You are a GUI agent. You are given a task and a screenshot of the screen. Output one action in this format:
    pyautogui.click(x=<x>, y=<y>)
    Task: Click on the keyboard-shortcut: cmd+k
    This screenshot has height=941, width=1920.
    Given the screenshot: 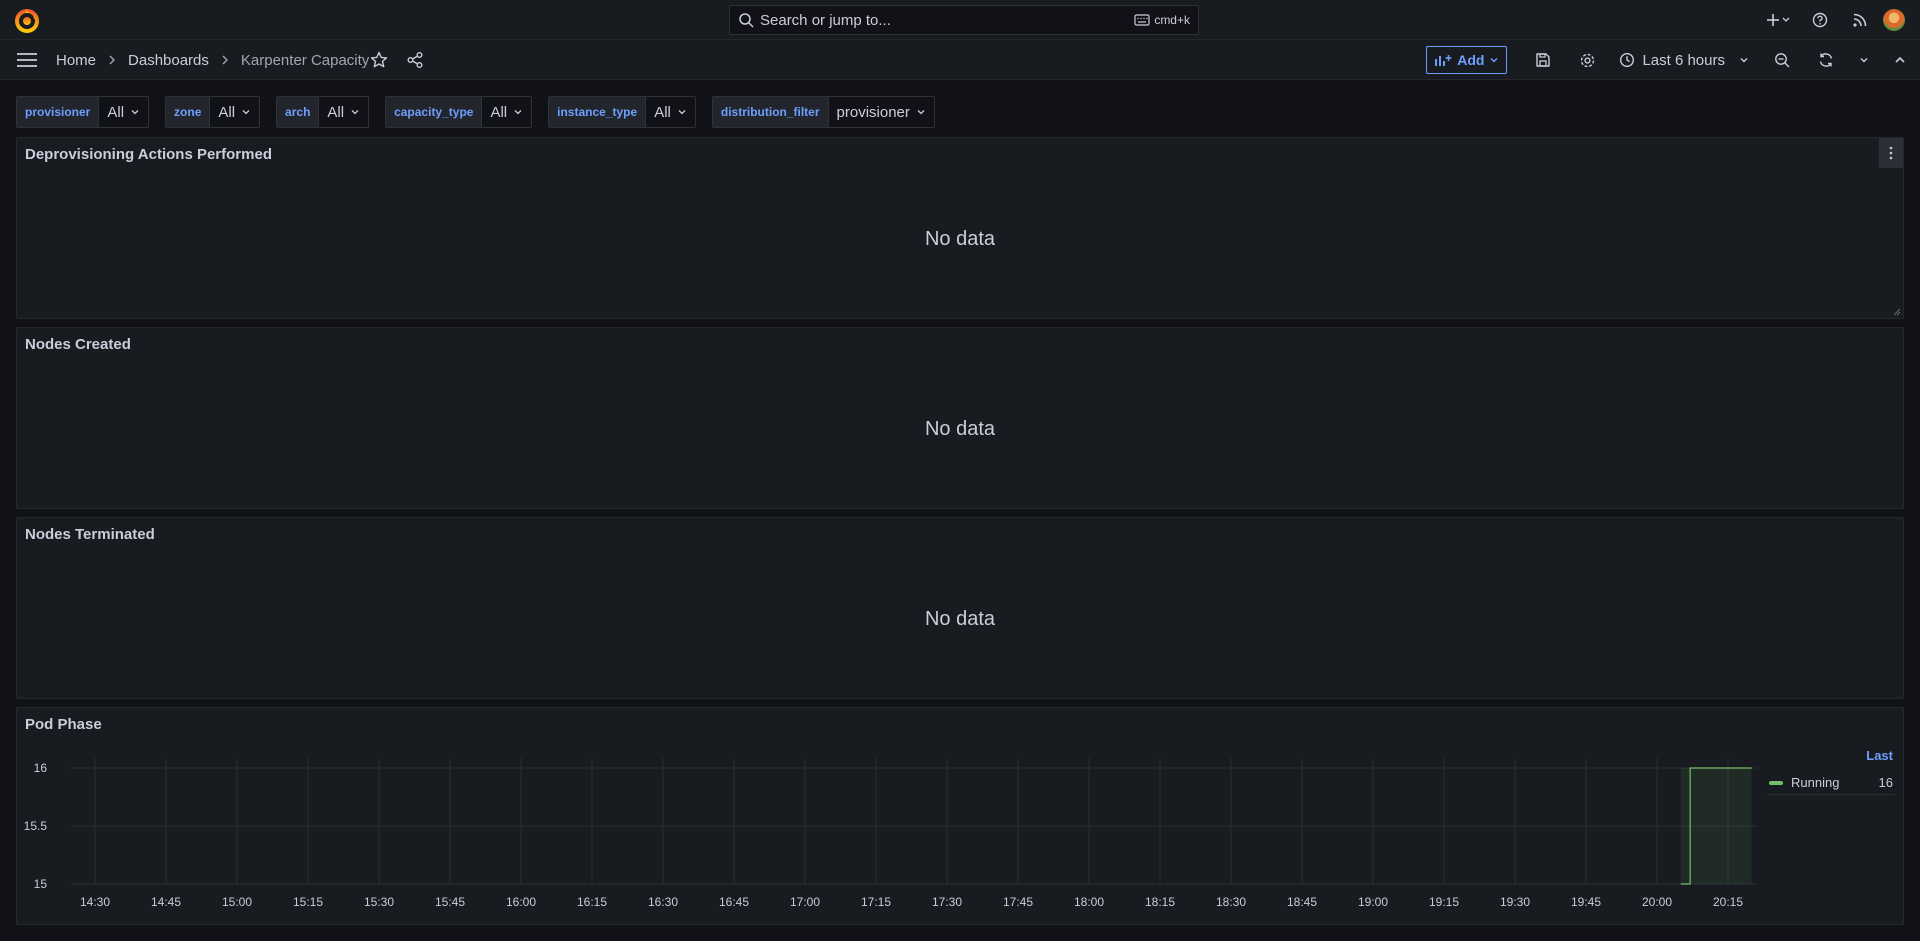 What is the action you would take?
    pyautogui.click(x=1162, y=20)
    